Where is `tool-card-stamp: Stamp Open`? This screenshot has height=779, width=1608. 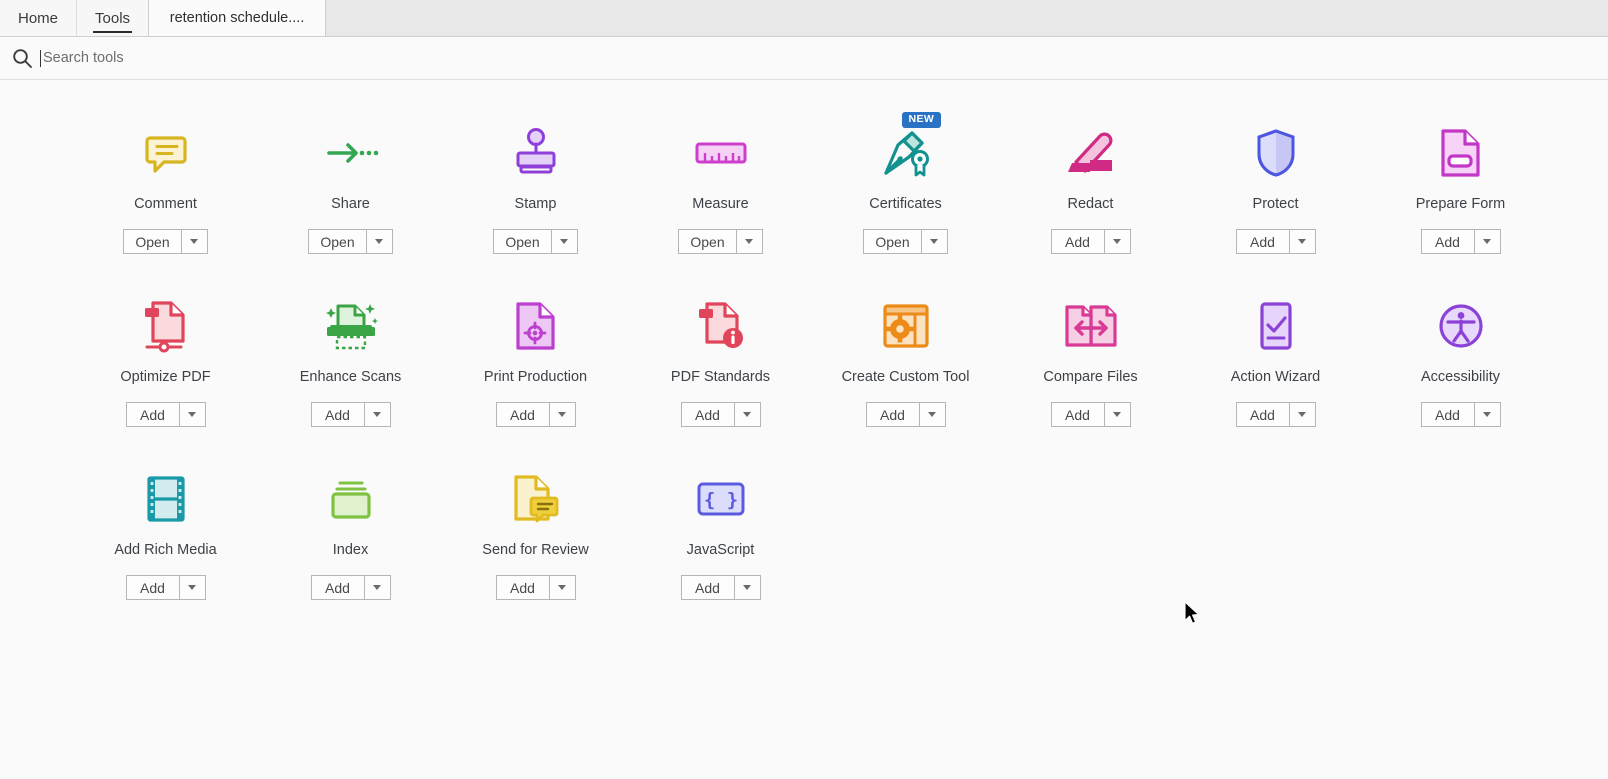
tool-card-stamp: Stamp Open is located at coordinates (535, 184).